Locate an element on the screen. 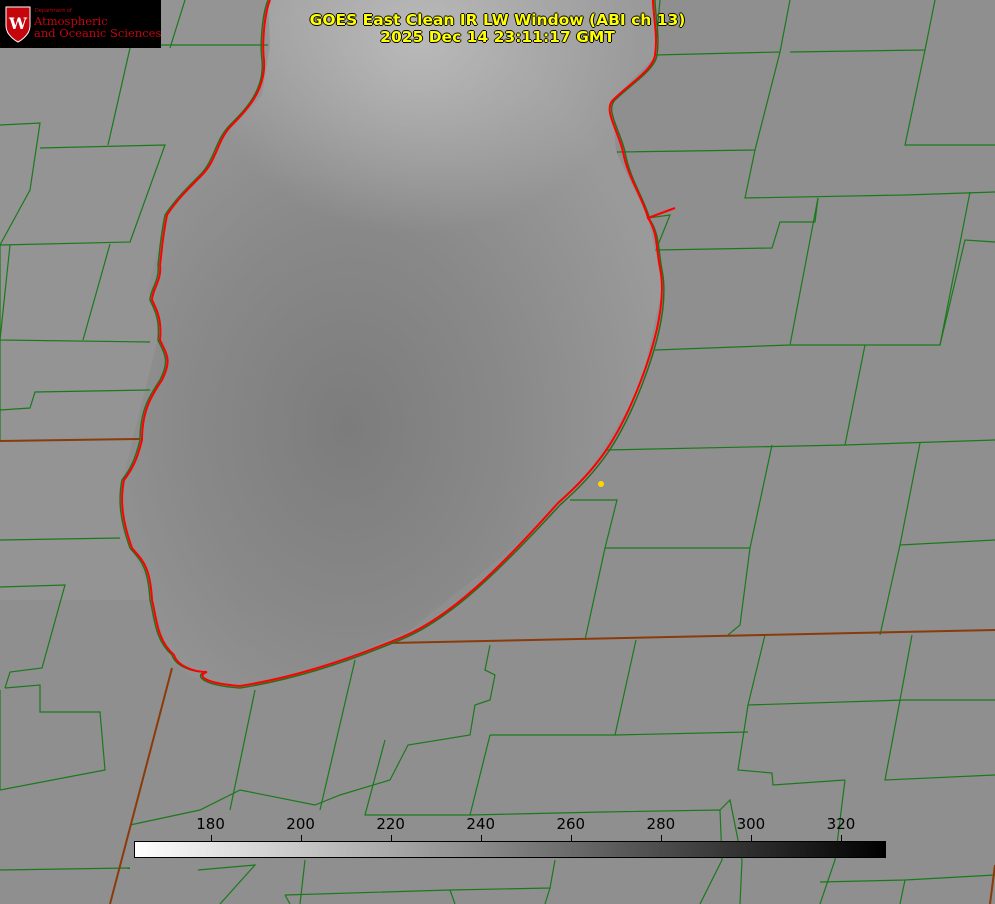  colorbar-tick-label: 240 is located at coordinates (481, 824).